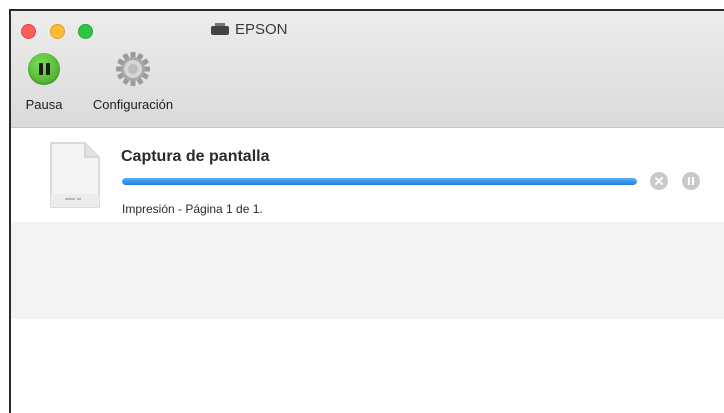  I want to click on job-name: Captura de pantalla, so click(195, 156).